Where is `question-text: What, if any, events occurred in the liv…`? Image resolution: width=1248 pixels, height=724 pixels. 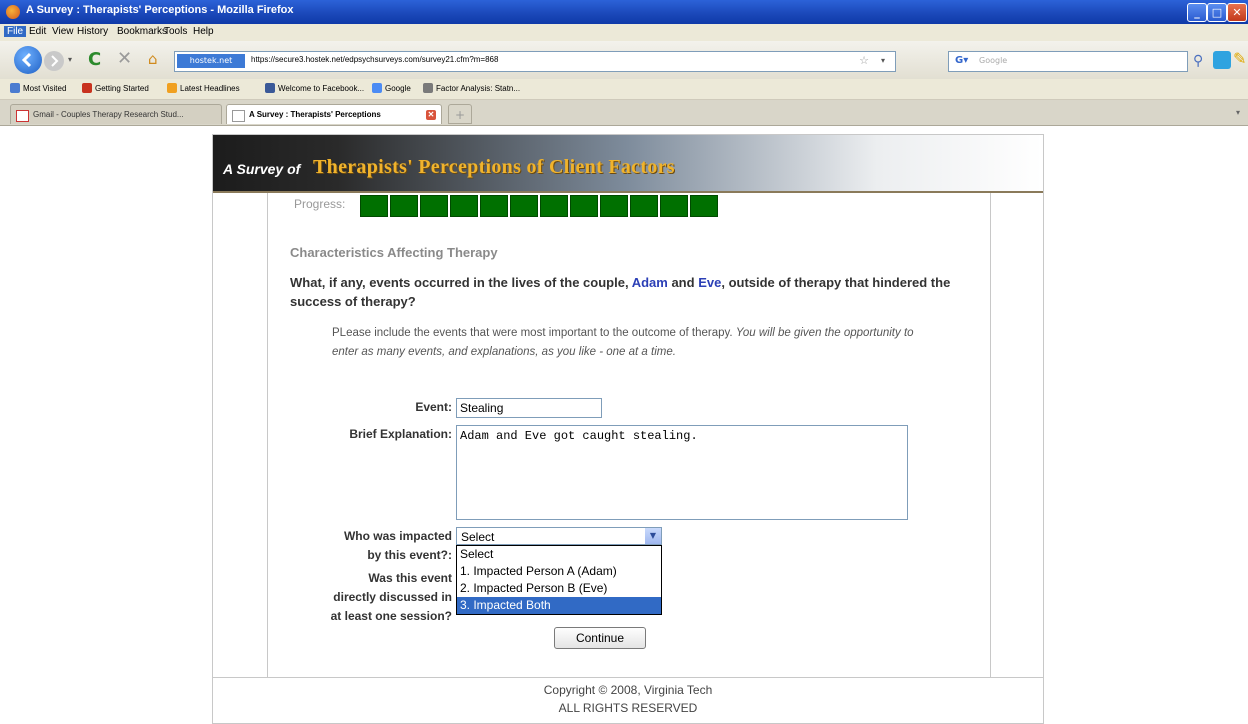 question-text: What, if any, events occurred in the liv… is located at coordinates (630, 292).